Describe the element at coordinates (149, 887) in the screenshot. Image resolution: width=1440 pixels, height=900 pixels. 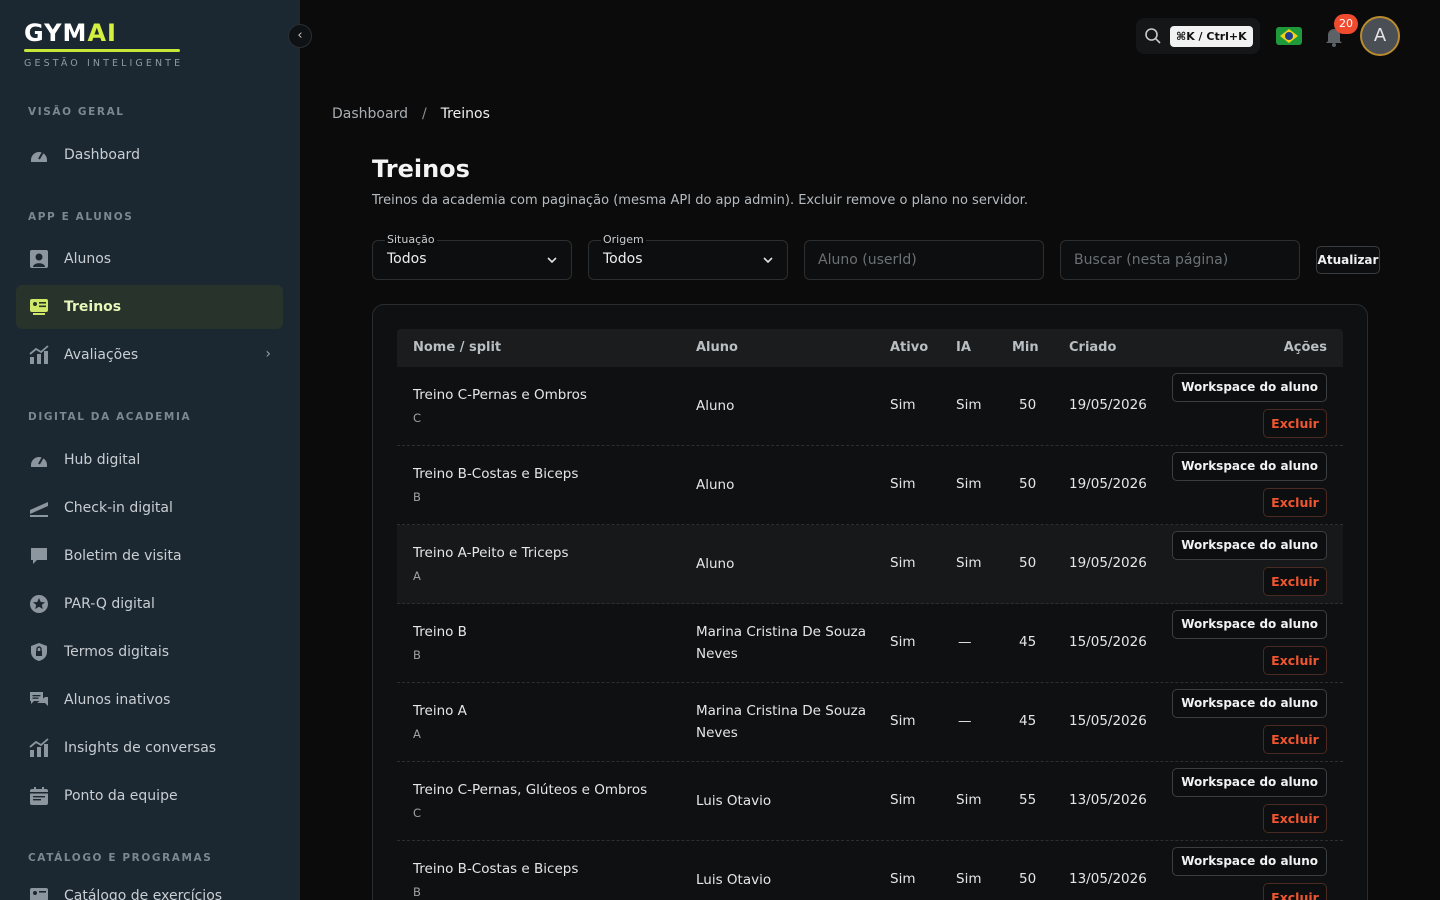
I see `sidebar-item-catalogo-exercicios: Catálogo de exercícios` at that location.